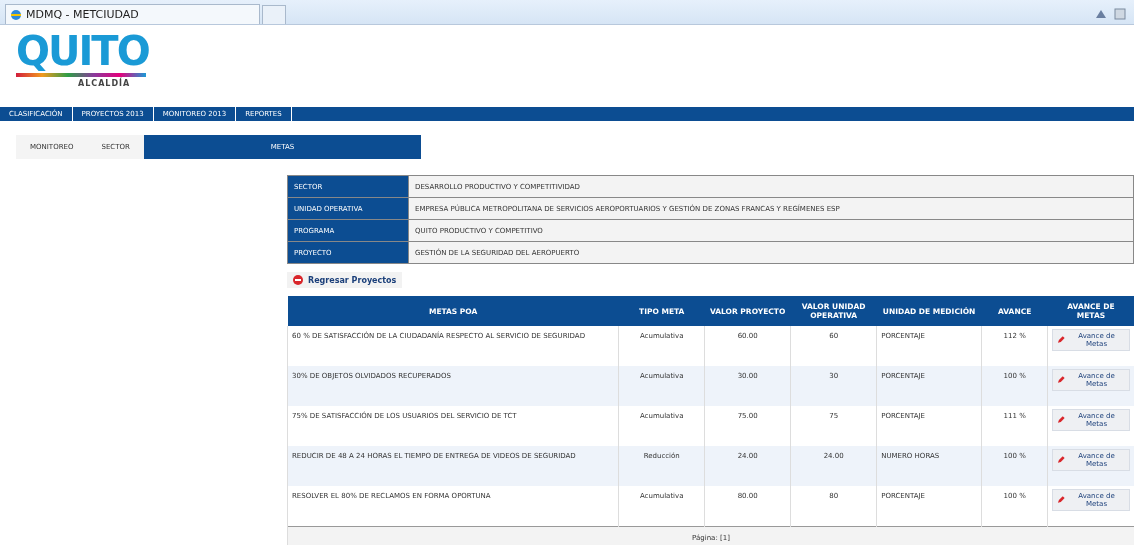 This screenshot has height=545, width=1134. I want to click on logo-wordmark: QUITO, so click(83, 51).